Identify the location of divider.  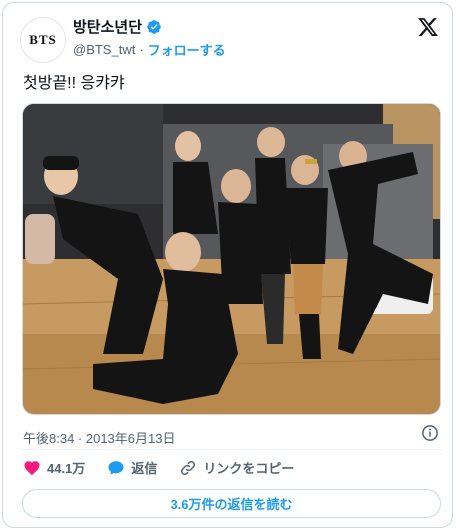
(231, 449).